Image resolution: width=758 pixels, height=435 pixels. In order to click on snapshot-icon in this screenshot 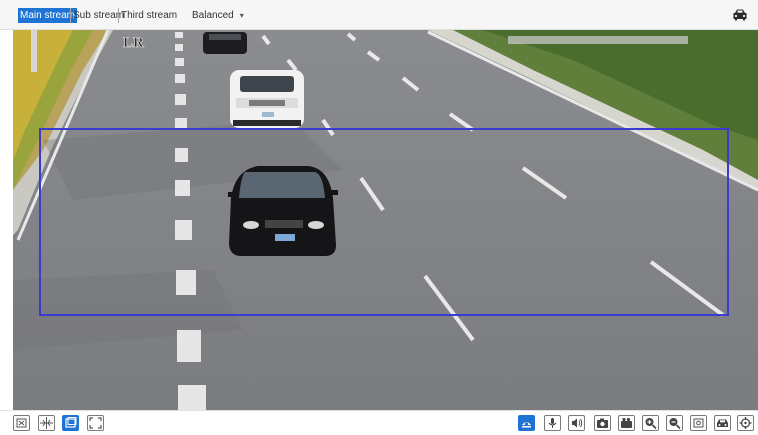, I will do `click(602, 423)`.